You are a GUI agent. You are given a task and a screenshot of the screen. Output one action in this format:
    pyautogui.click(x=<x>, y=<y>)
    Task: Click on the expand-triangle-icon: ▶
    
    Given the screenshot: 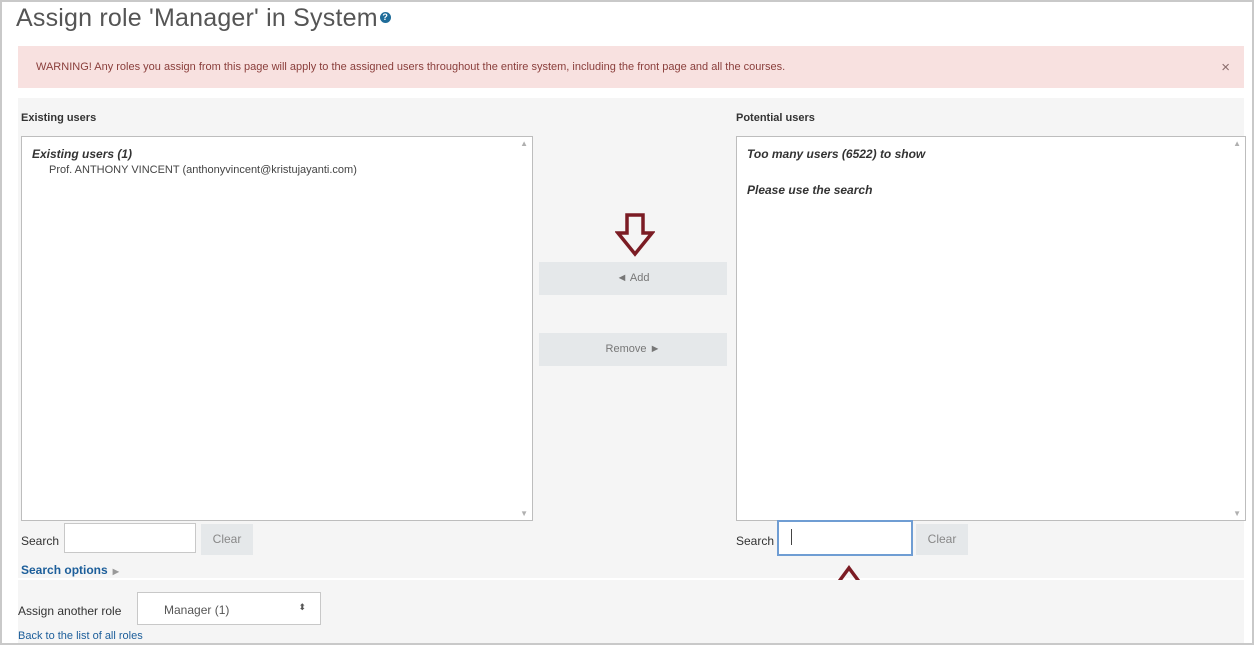 What is the action you would take?
    pyautogui.click(x=115, y=571)
    